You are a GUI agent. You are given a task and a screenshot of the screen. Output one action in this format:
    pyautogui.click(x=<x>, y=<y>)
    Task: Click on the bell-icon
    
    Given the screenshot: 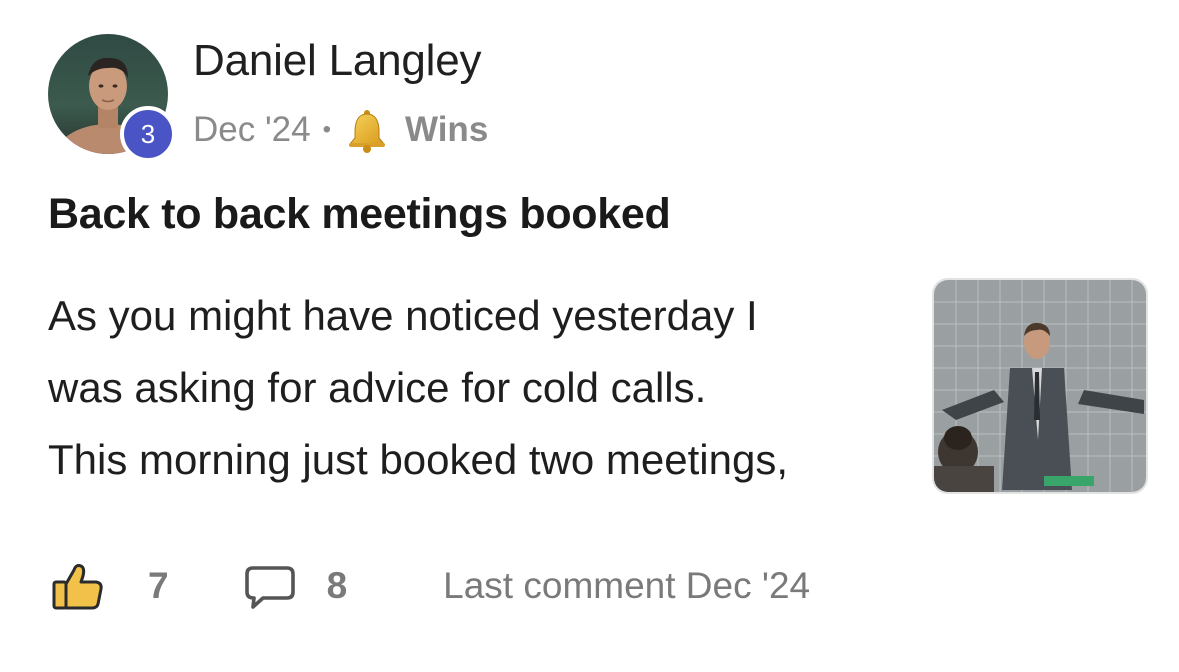 What is the action you would take?
    pyautogui.click(x=367, y=130)
    